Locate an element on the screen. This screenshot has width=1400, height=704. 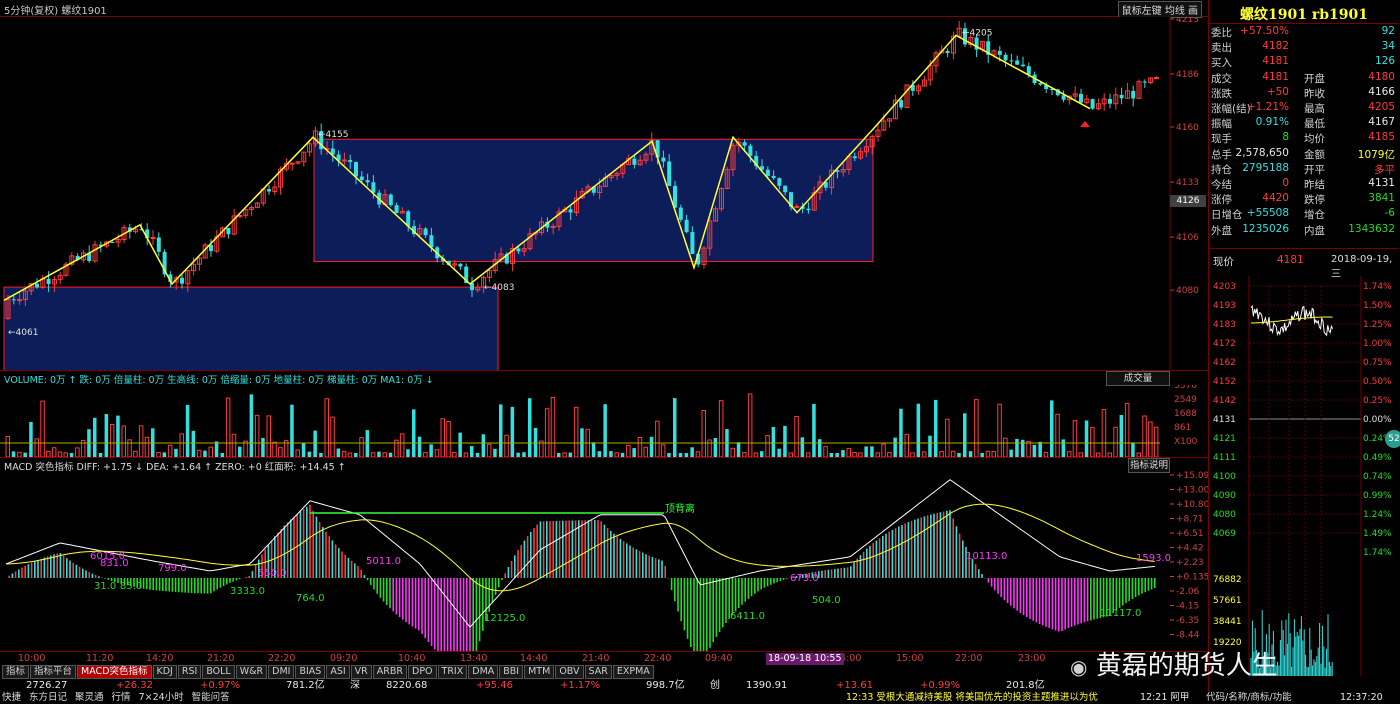
indicator-tab: BIAS is located at coordinates (310, 672).